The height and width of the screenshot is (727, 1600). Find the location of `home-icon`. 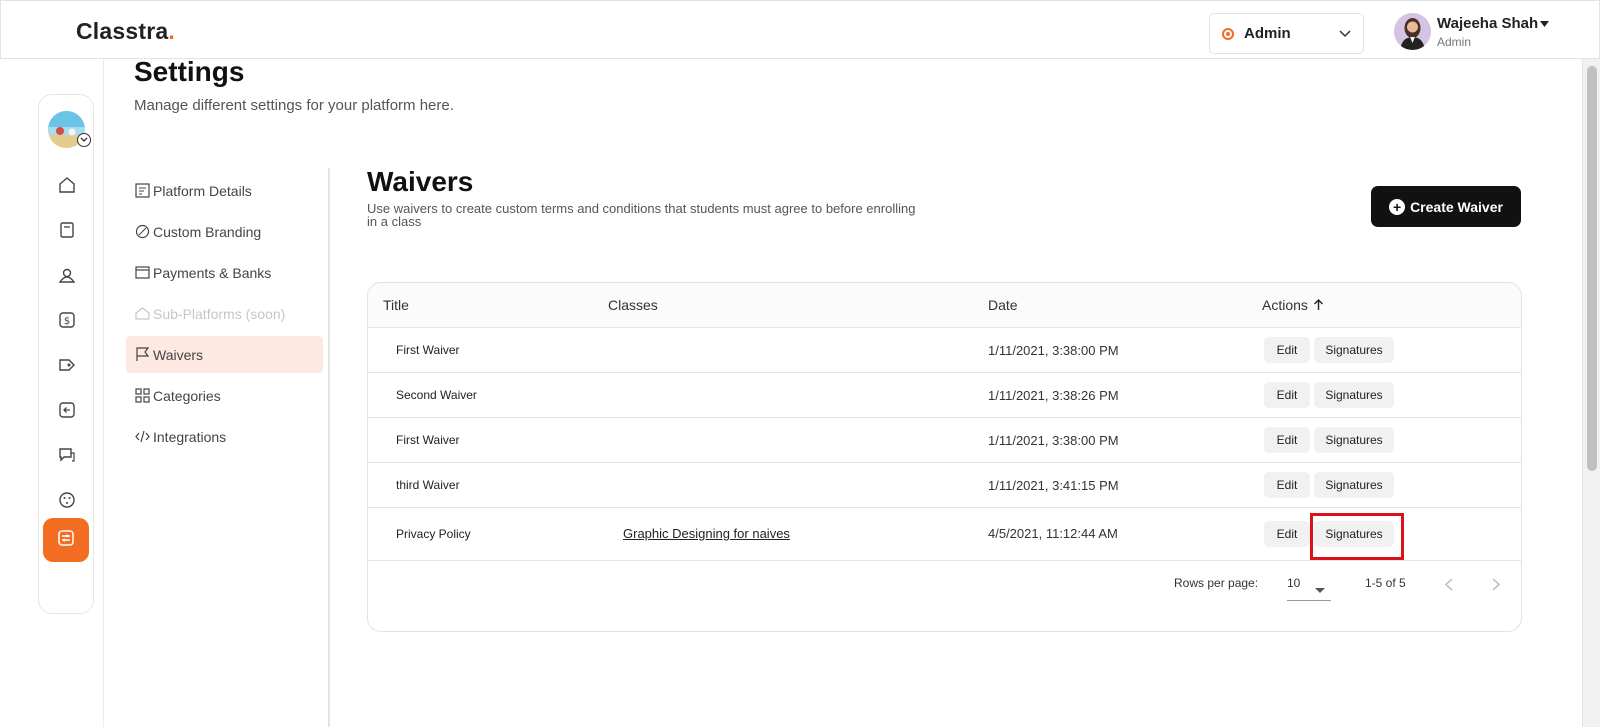

home-icon is located at coordinates (67, 187).